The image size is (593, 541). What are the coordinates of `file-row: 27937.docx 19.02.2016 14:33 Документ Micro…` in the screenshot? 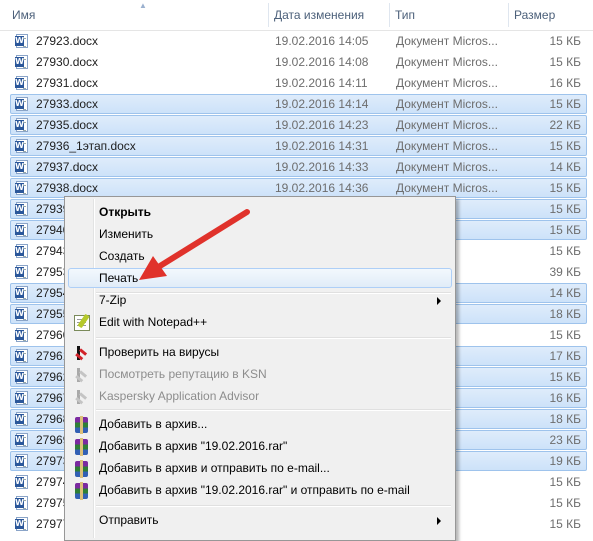 It's located at (298, 167).